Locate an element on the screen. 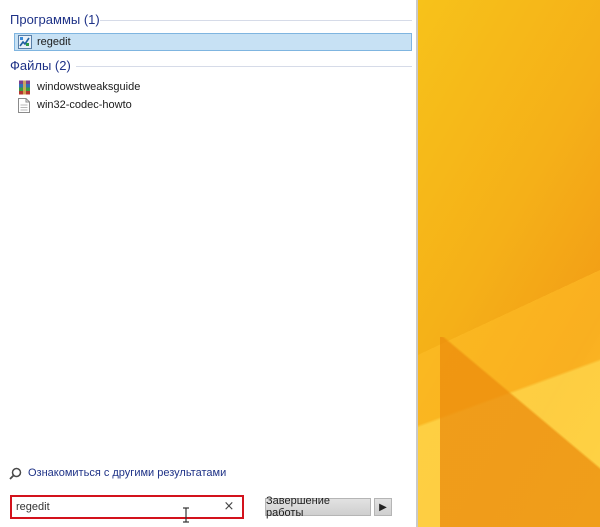 The image size is (600, 527). search-box: × is located at coordinates (127, 507).